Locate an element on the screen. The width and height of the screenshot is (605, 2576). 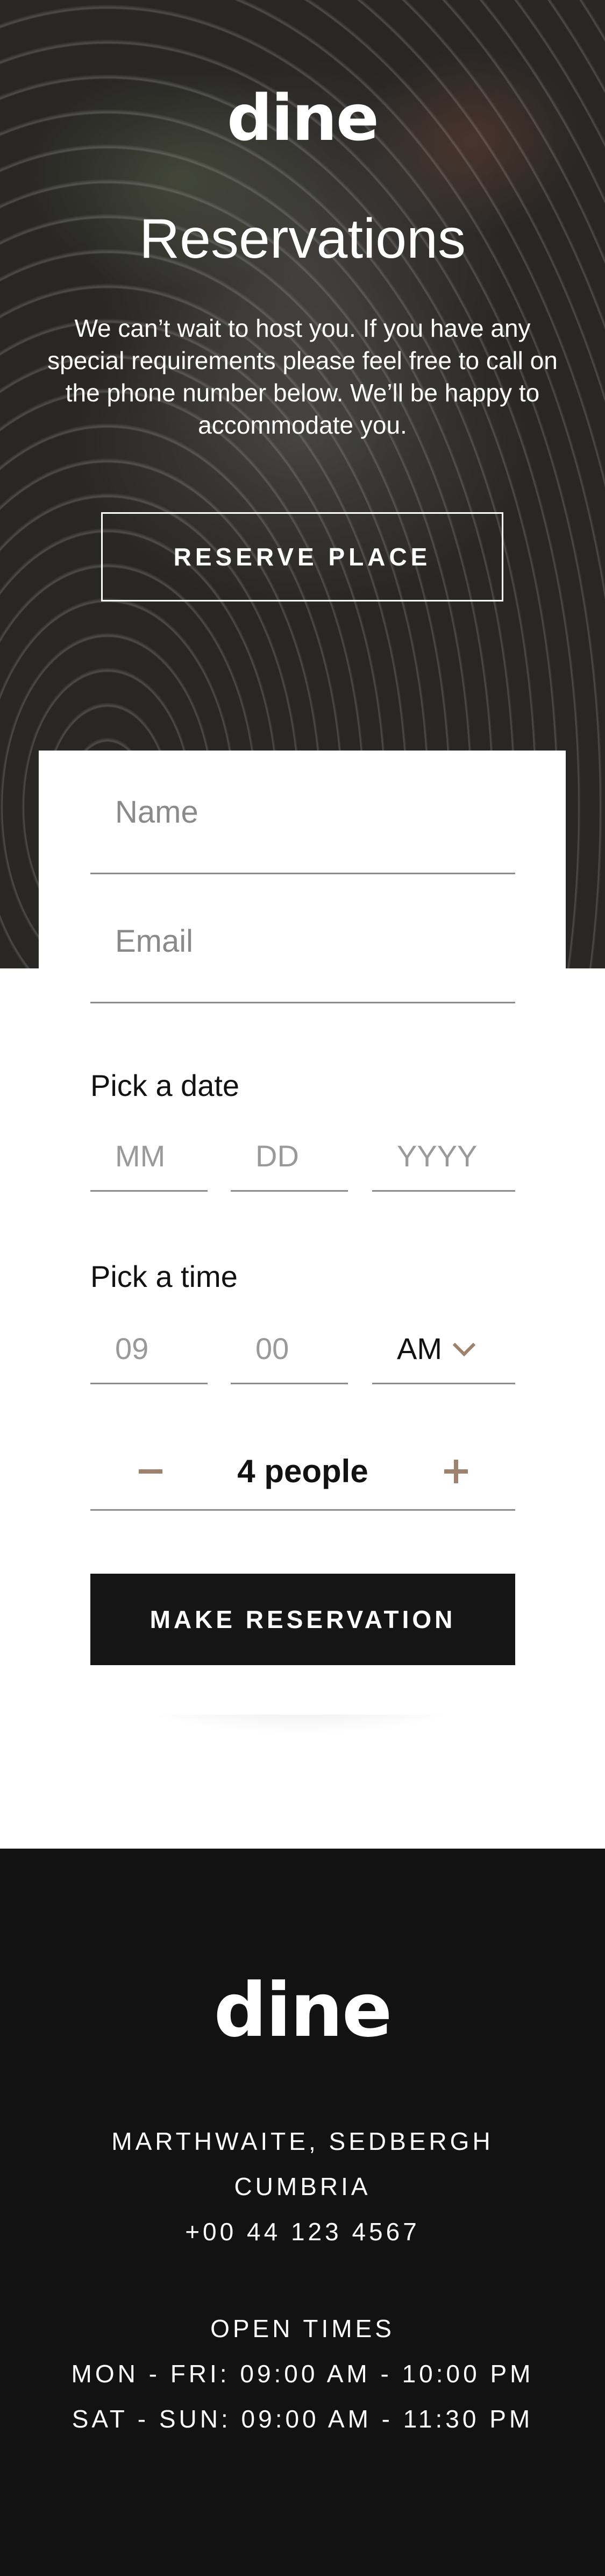
date-year-input: YYYY is located at coordinates (443, 1157).